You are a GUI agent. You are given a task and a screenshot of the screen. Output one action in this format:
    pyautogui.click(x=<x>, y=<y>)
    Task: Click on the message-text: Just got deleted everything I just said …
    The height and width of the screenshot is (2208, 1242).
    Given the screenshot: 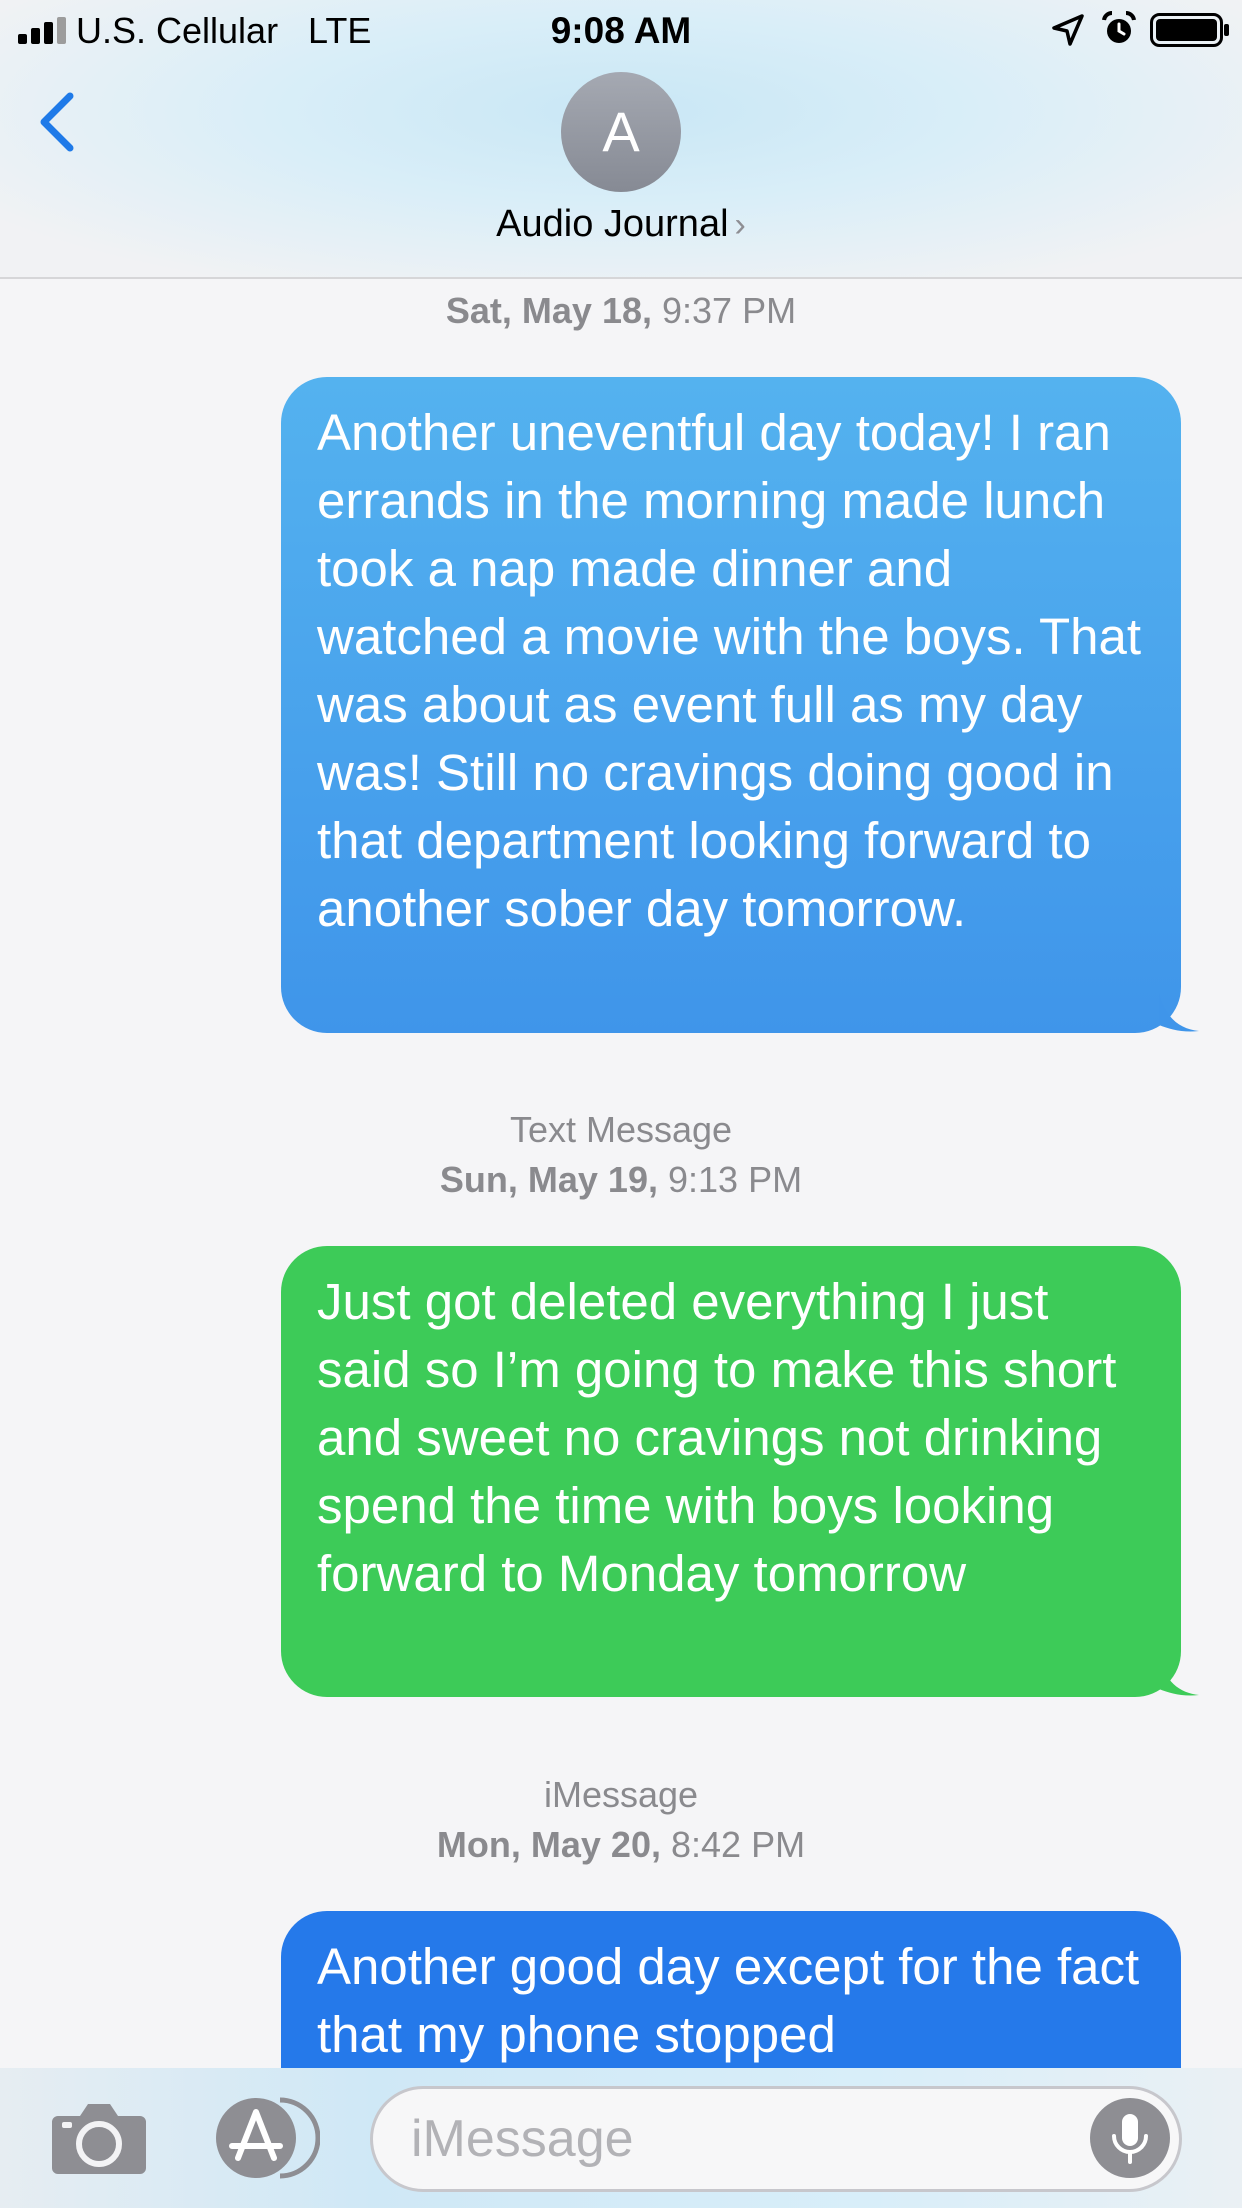 What is the action you would take?
    pyautogui.click(x=717, y=1437)
    